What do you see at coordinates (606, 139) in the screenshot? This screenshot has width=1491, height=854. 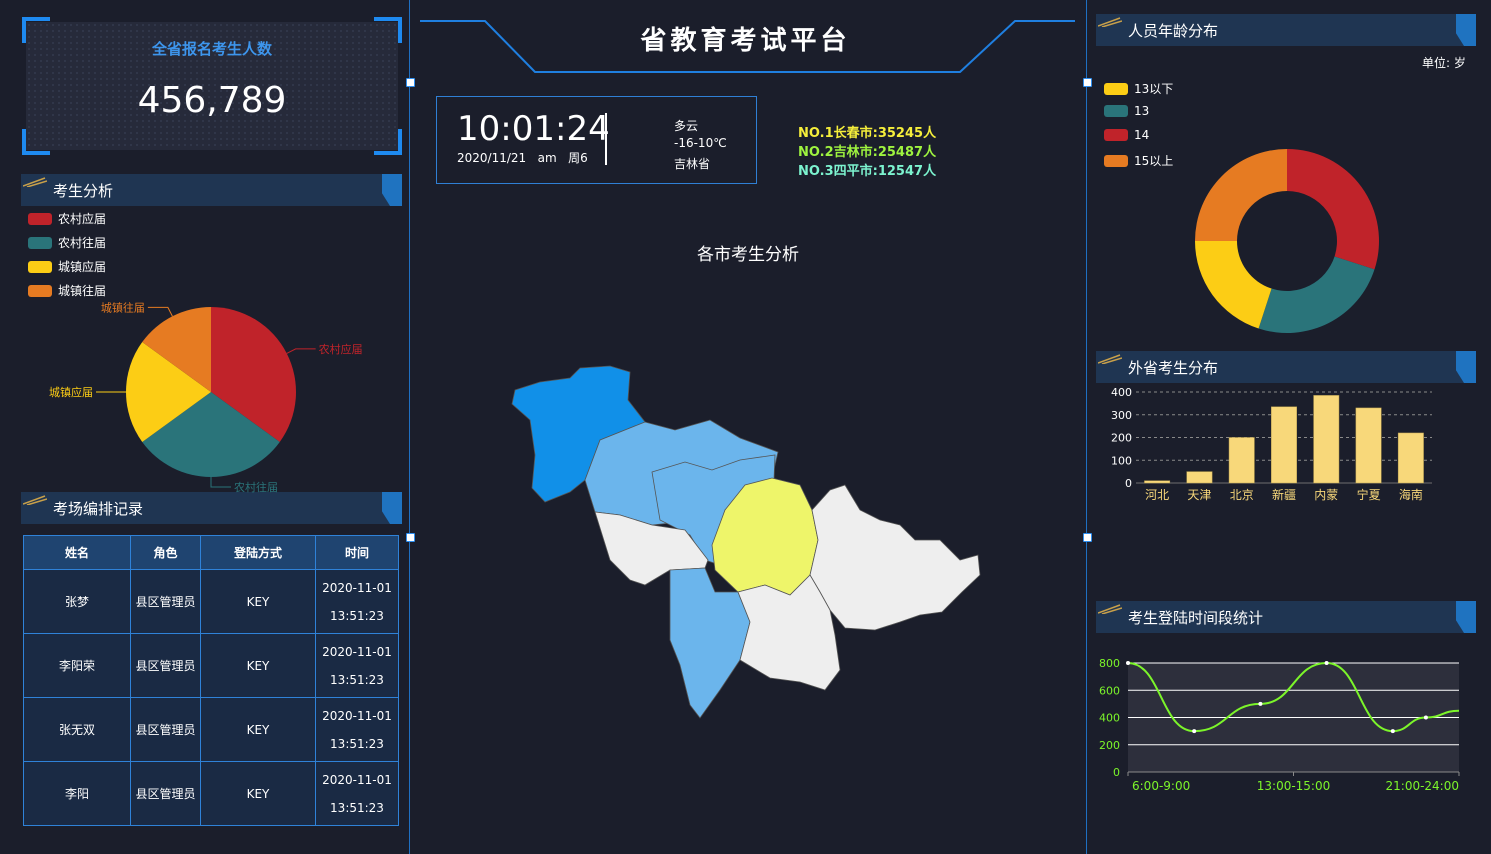 I see `separator` at bounding box center [606, 139].